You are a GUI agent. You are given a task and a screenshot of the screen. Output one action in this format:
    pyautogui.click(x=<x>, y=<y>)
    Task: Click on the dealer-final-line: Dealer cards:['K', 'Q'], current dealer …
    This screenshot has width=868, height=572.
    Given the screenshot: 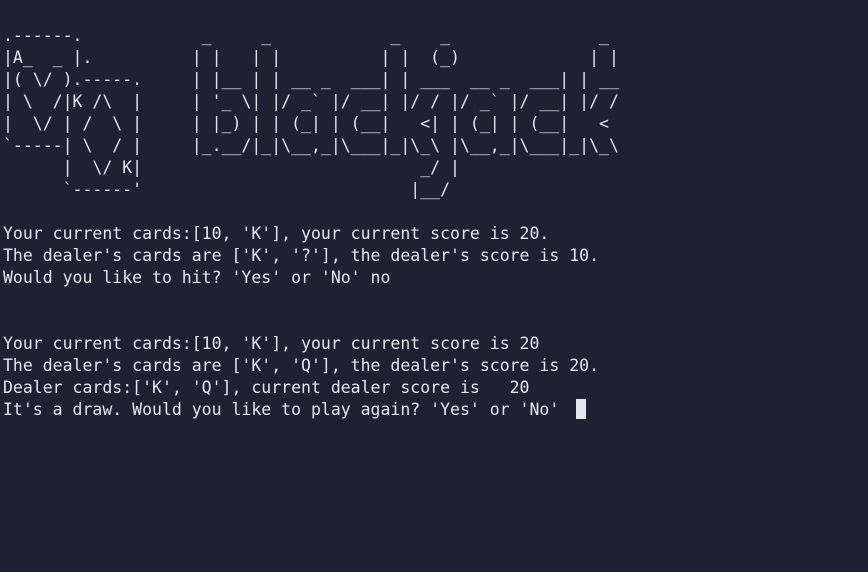 What is the action you would take?
    pyautogui.click(x=266, y=387)
    